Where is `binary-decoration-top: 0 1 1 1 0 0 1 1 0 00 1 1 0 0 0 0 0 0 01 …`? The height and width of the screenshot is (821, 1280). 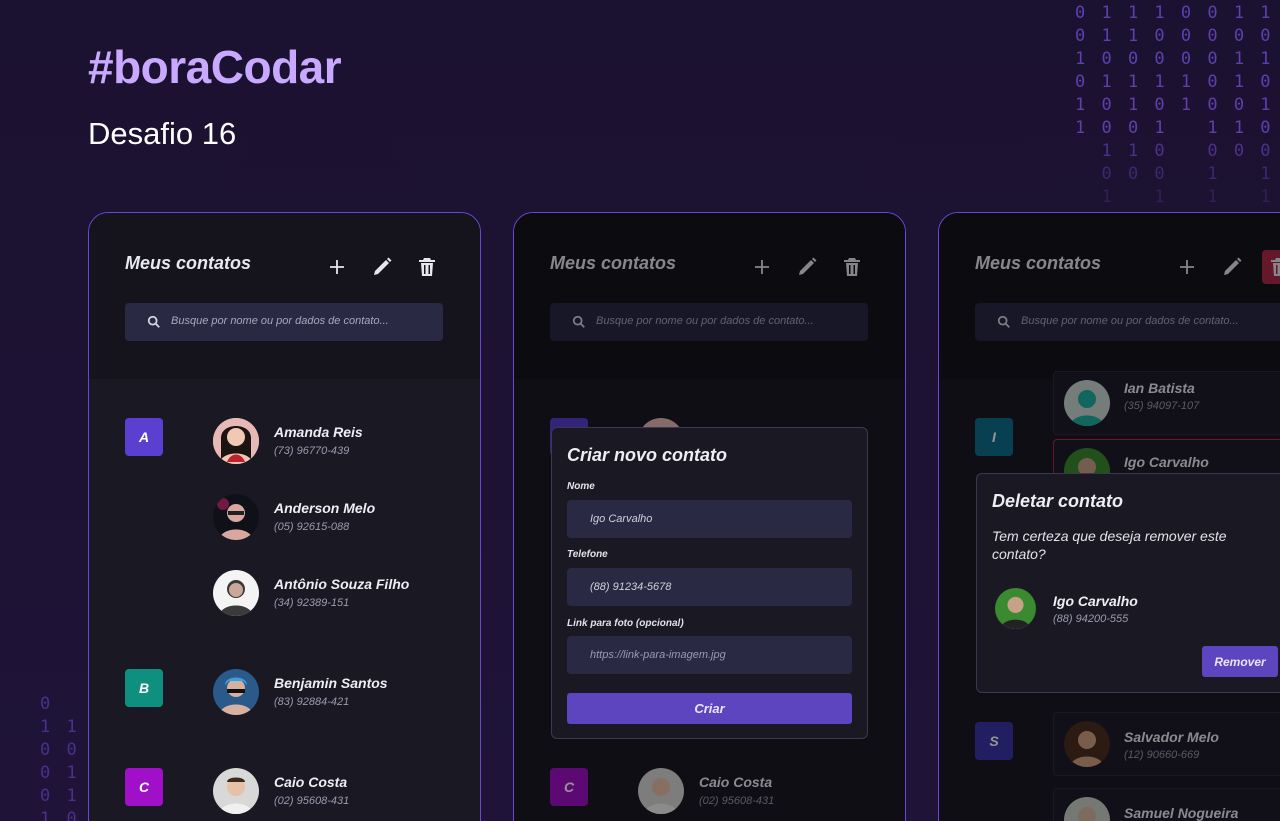 binary-decoration-top: 0 1 1 1 0 0 1 1 0 00 1 1 0 0 0 0 0 0 01 … is located at coordinates (1177, 105).